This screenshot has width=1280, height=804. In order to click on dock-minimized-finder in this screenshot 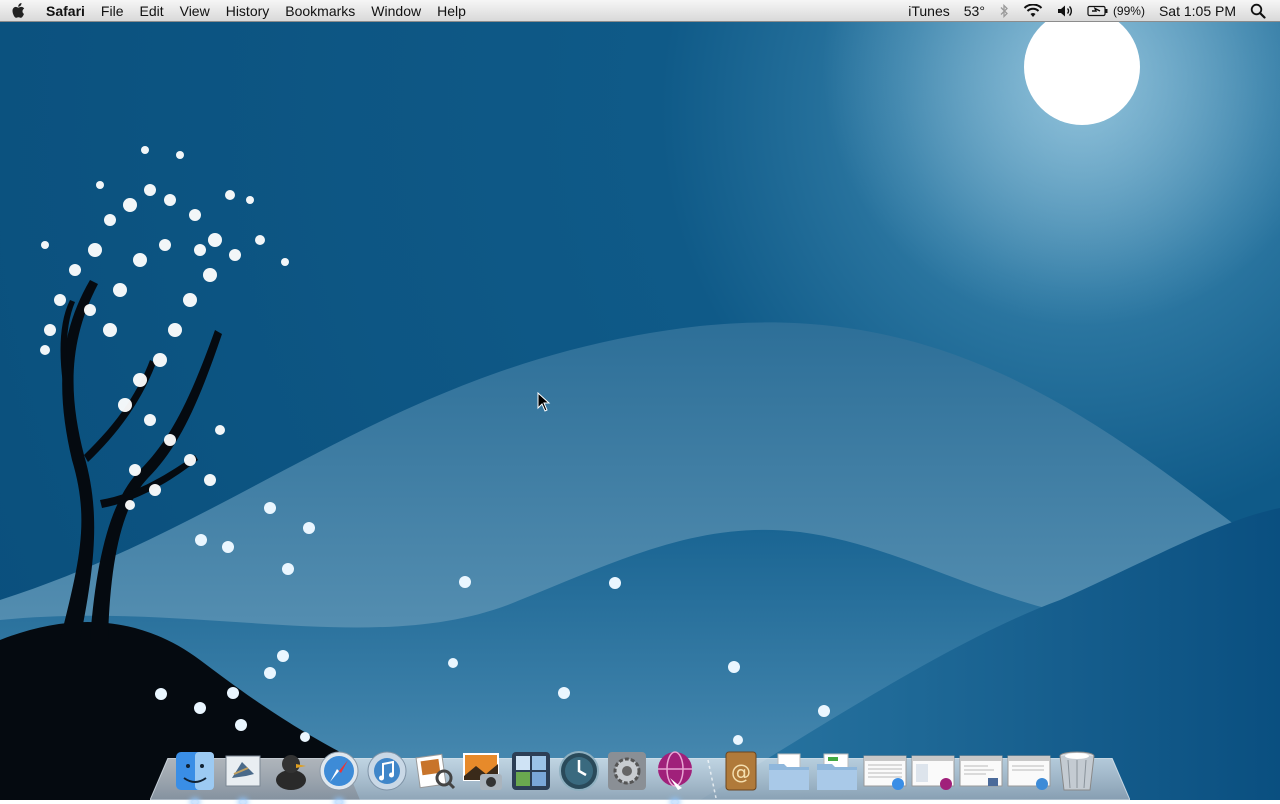, I will do `click(885, 771)`.